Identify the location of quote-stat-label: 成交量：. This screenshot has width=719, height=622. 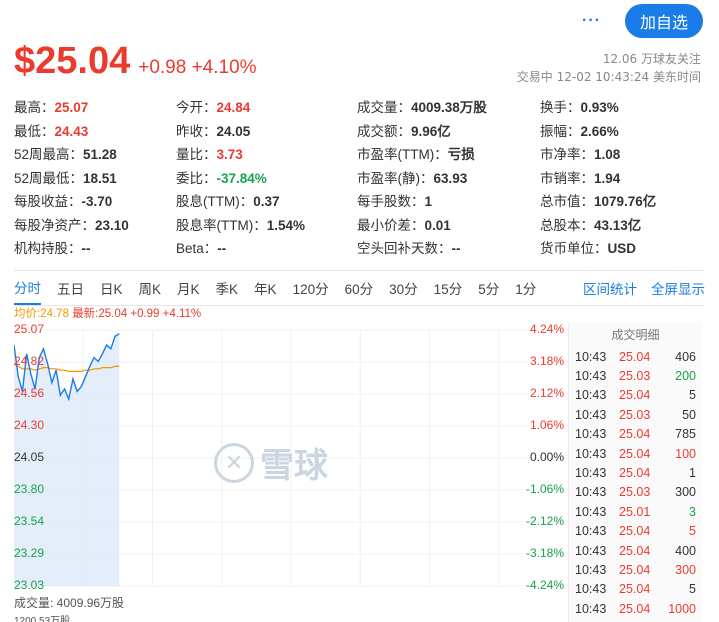
(384, 107).